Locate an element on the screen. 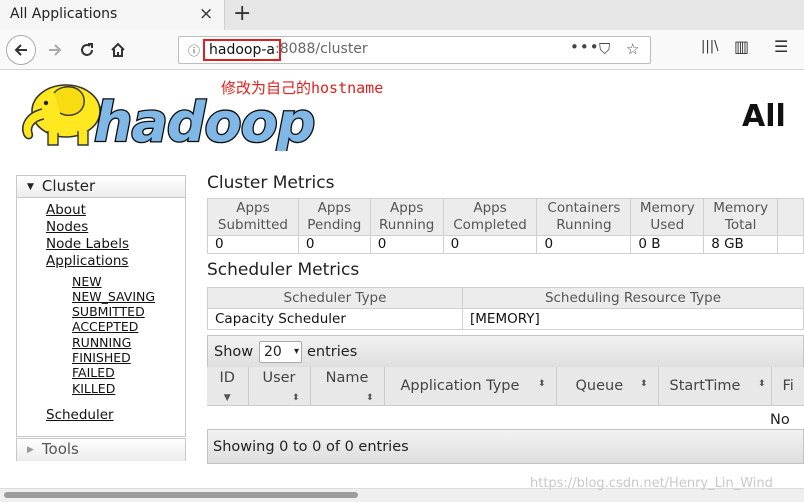 The image size is (804, 502). metric-value-overflow is located at coordinates (790, 244).